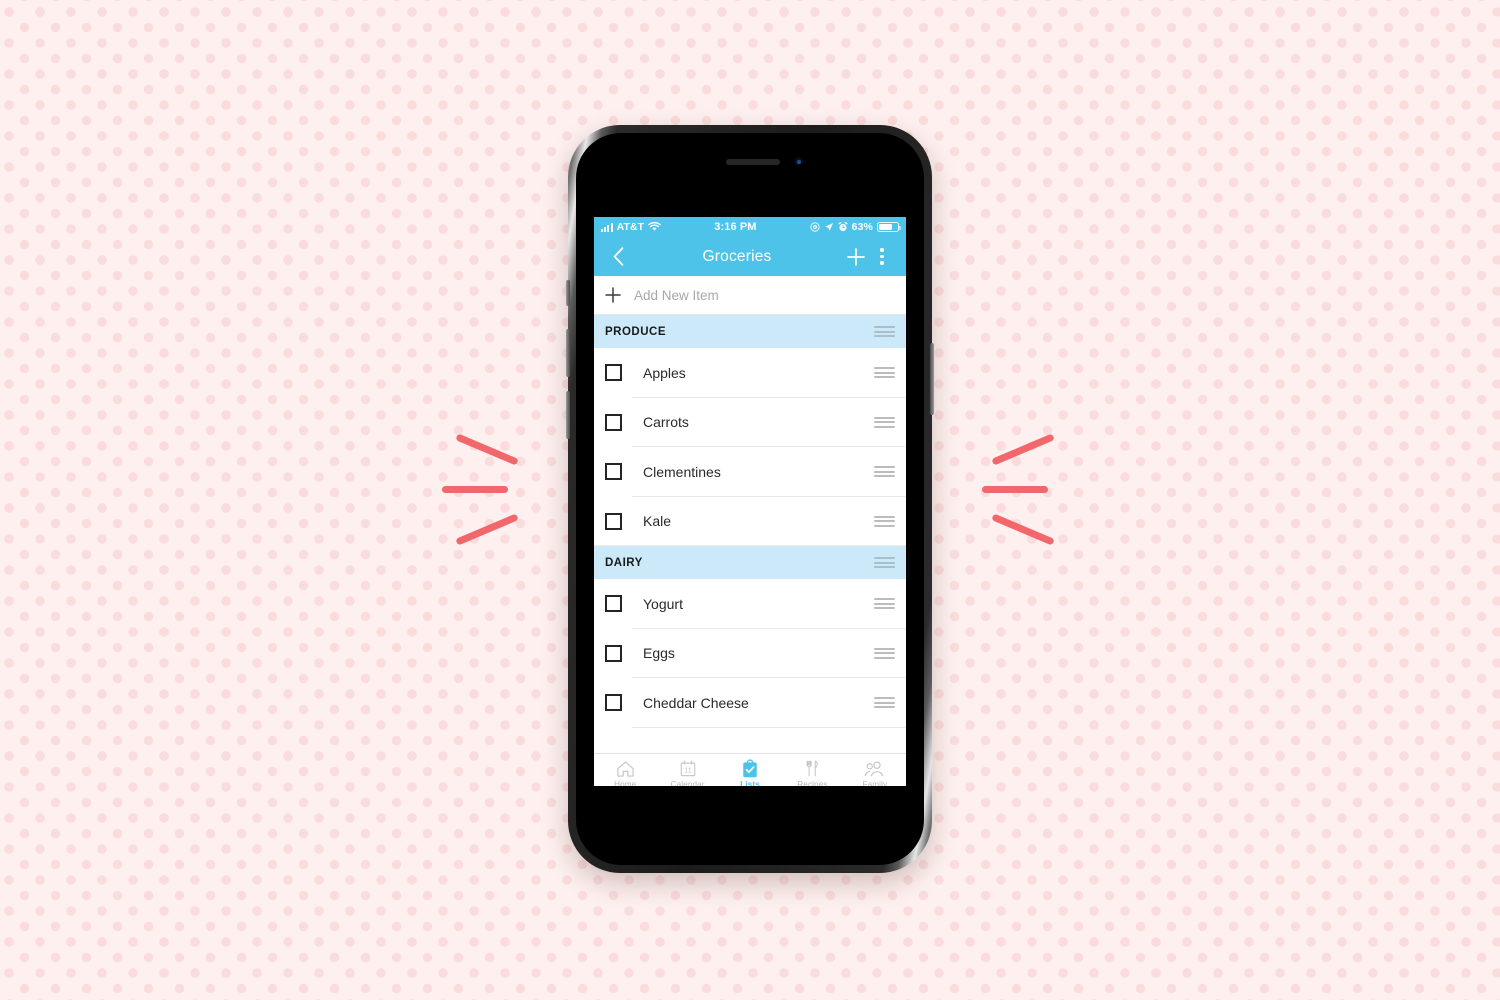  What do you see at coordinates (682, 471) in the screenshot?
I see `list-item-label: Clementines` at bounding box center [682, 471].